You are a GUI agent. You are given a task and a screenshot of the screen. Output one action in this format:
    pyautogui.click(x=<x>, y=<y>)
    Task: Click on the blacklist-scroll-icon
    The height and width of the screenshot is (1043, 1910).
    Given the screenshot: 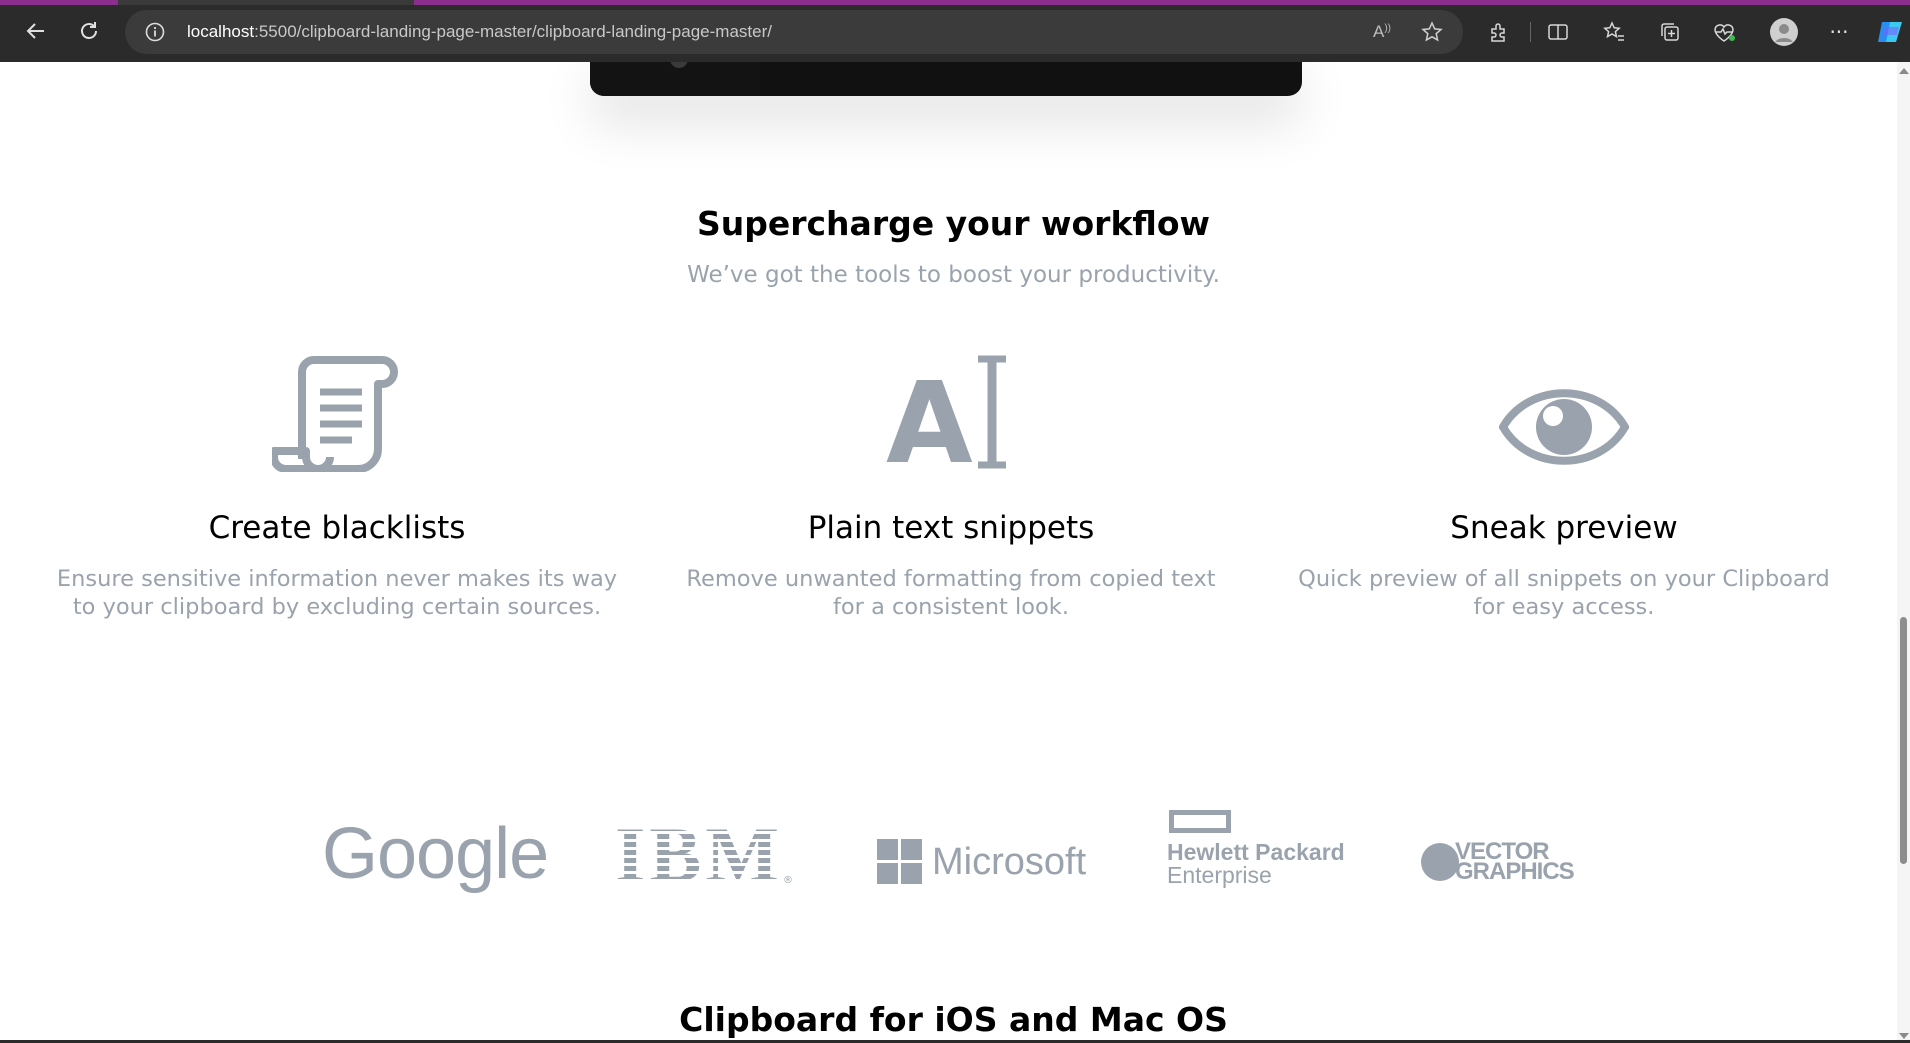 What is the action you would take?
    pyautogui.click(x=337, y=412)
    